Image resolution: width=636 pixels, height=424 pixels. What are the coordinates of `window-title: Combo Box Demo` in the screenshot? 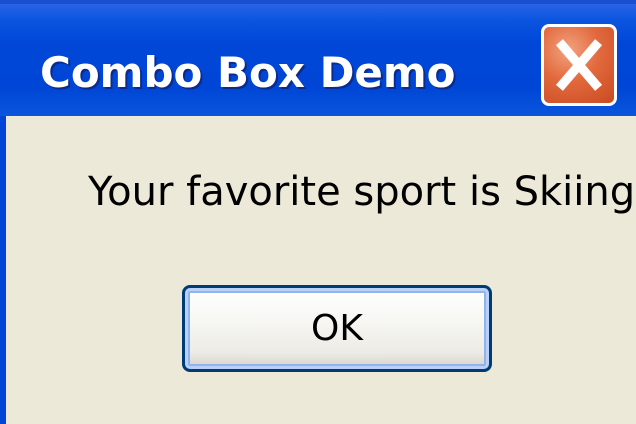 It's located at (248, 72).